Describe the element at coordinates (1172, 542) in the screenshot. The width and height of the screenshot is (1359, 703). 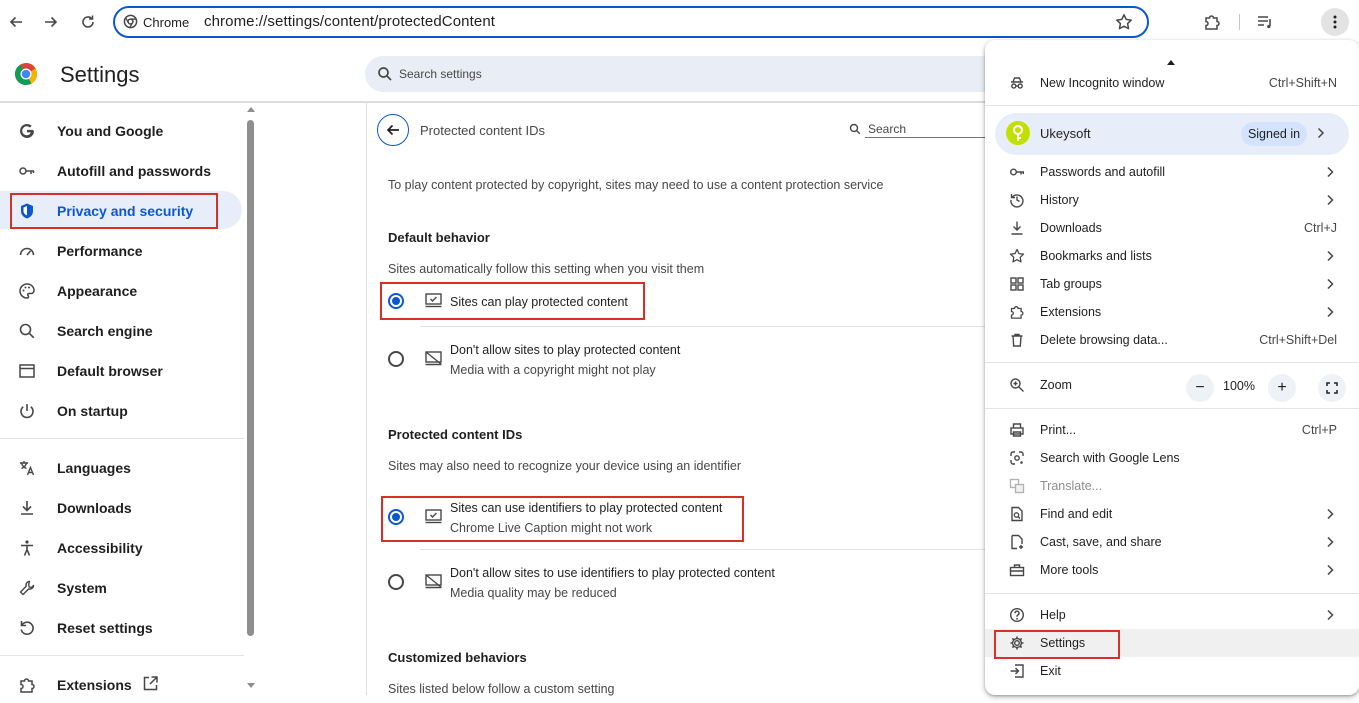
I see `menu-item-cast-save-share: Cast, save, and share` at that location.